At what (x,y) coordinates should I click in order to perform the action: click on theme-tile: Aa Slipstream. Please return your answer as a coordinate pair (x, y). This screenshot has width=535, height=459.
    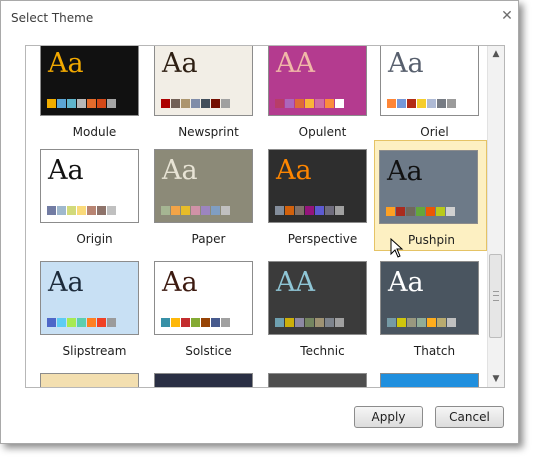
    Looking at the image, I should click on (94, 312).